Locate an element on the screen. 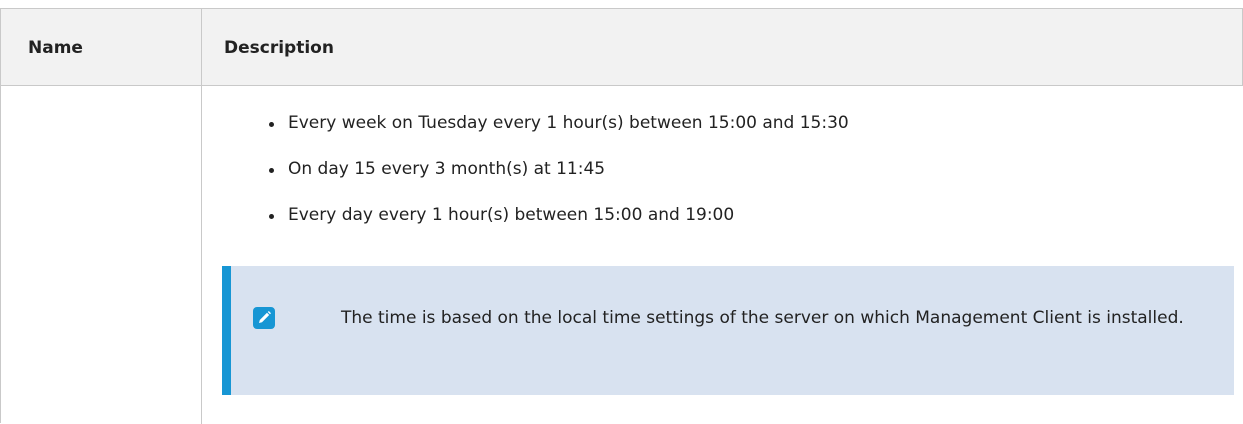 This screenshot has height=424, width=1243. column-divider is located at coordinates (201, 216).